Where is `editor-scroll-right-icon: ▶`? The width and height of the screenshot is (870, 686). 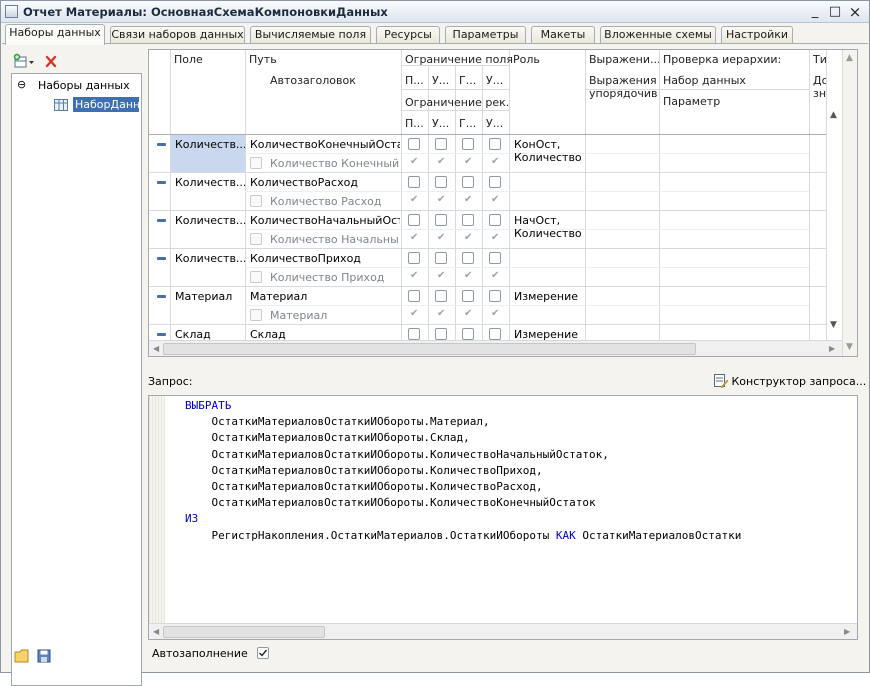 editor-scroll-right-icon: ▶ is located at coordinates (847, 631).